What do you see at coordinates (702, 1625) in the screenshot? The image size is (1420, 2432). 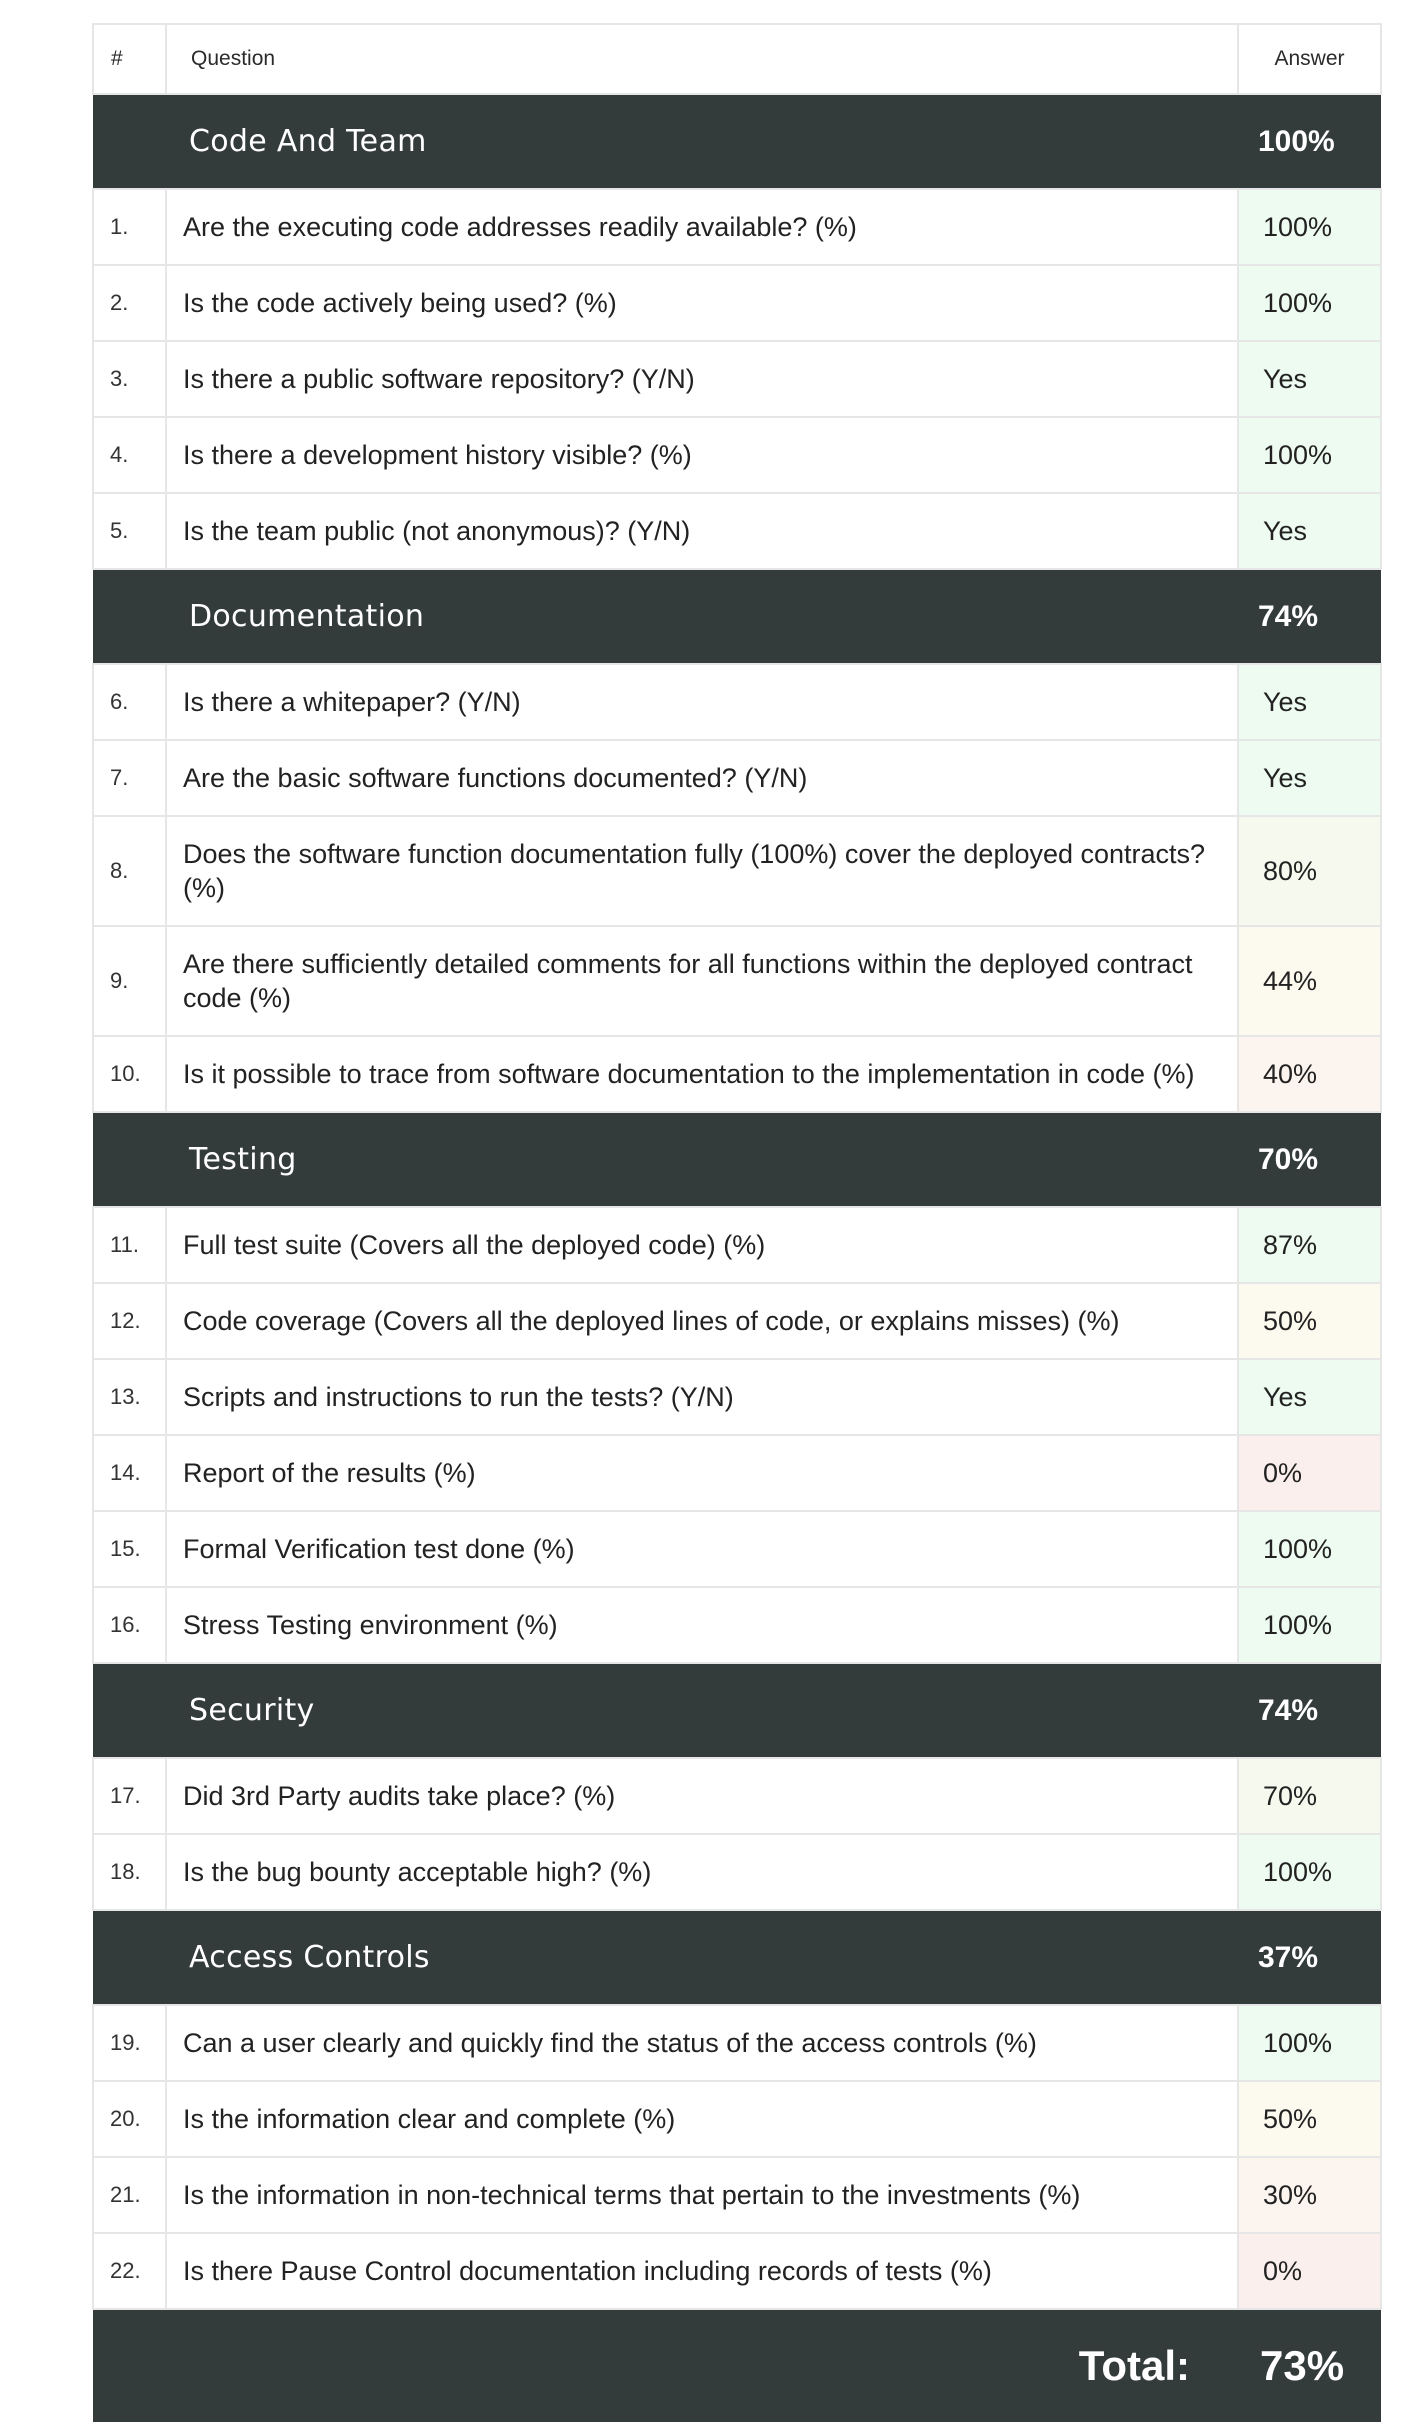 I see `question-text: Stress Testing environment (%)` at bounding box center [702, 1625].